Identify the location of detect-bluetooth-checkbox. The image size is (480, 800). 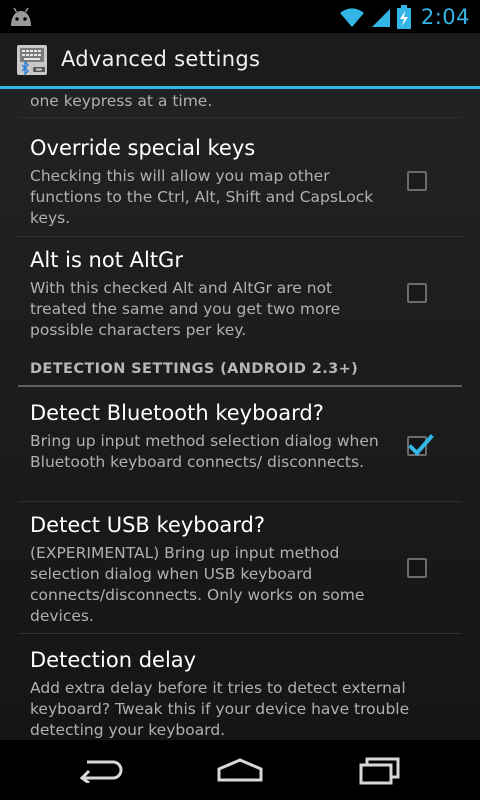
(420, 445).